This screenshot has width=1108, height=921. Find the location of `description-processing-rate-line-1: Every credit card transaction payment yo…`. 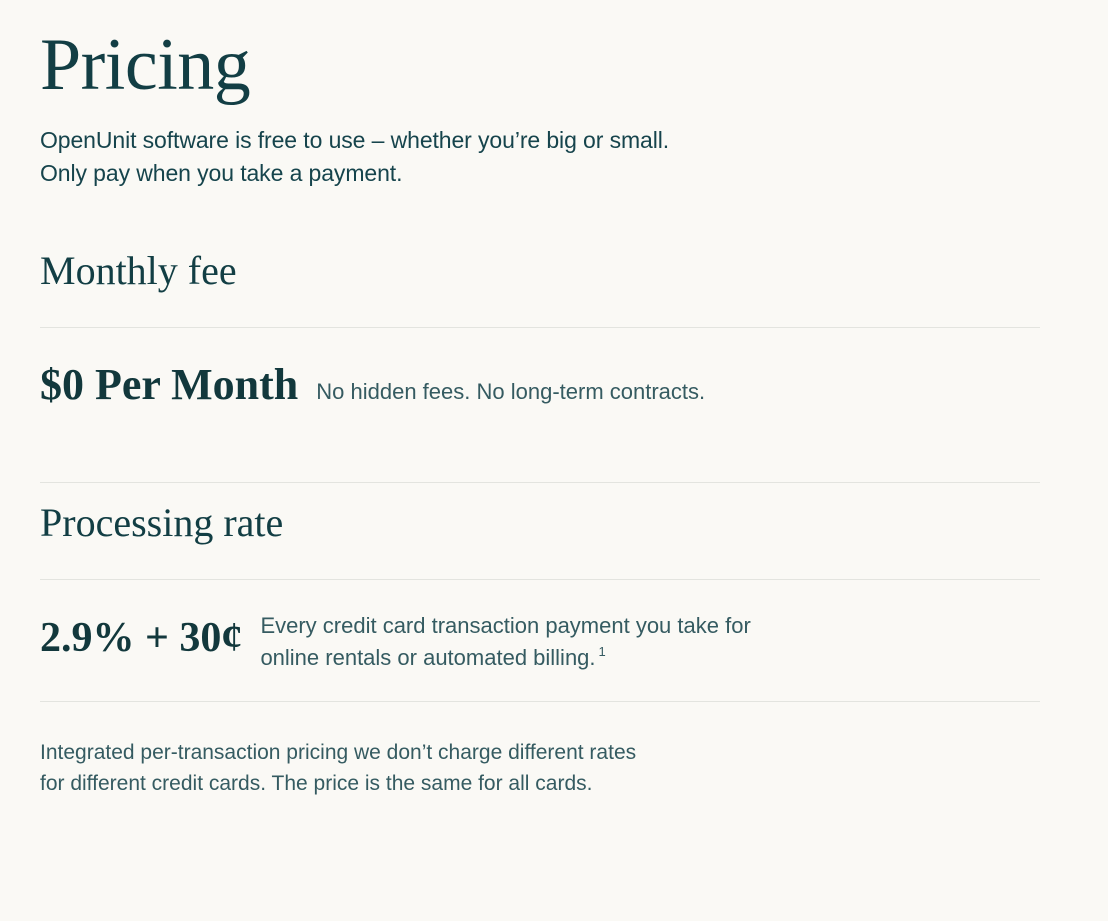

description-processing-rate-line-1: Every credit card transaction payment yo… is located at coordinates (505, 625).